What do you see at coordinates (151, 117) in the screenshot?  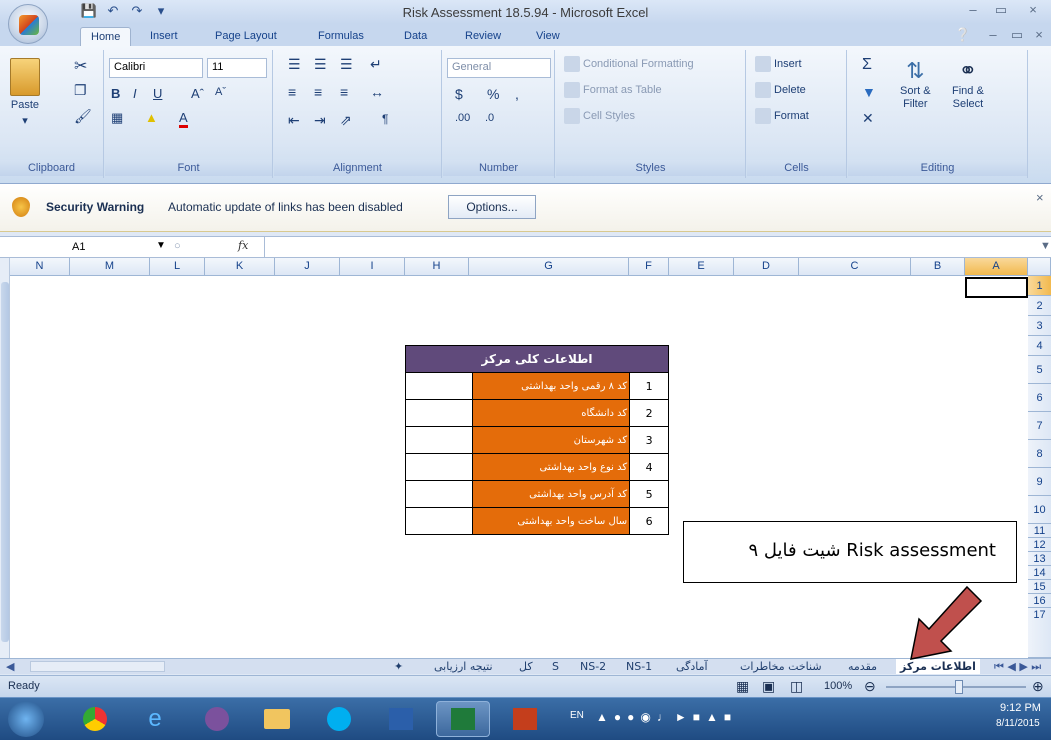 I see `fill-color-icon: ▲` at bounding box center [151, 117].